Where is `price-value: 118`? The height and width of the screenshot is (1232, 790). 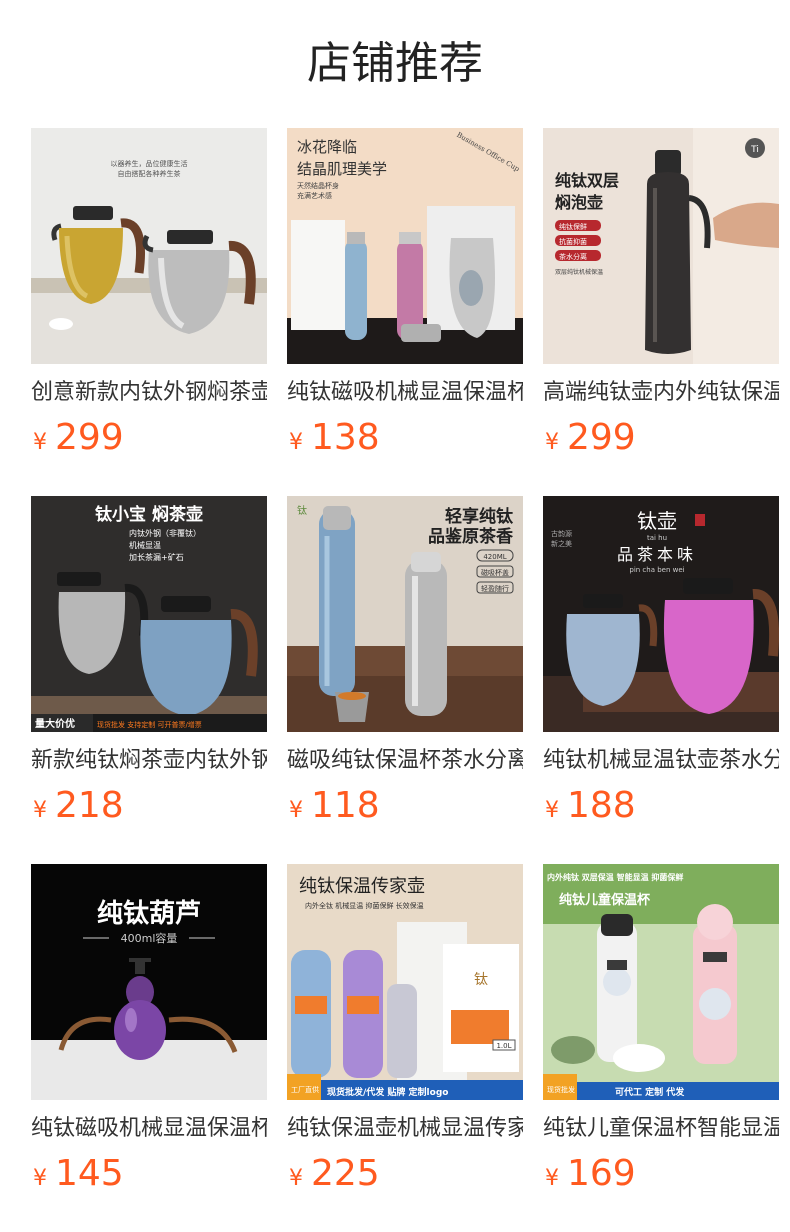
price-value: 118 is located at coordinates (345, 805).